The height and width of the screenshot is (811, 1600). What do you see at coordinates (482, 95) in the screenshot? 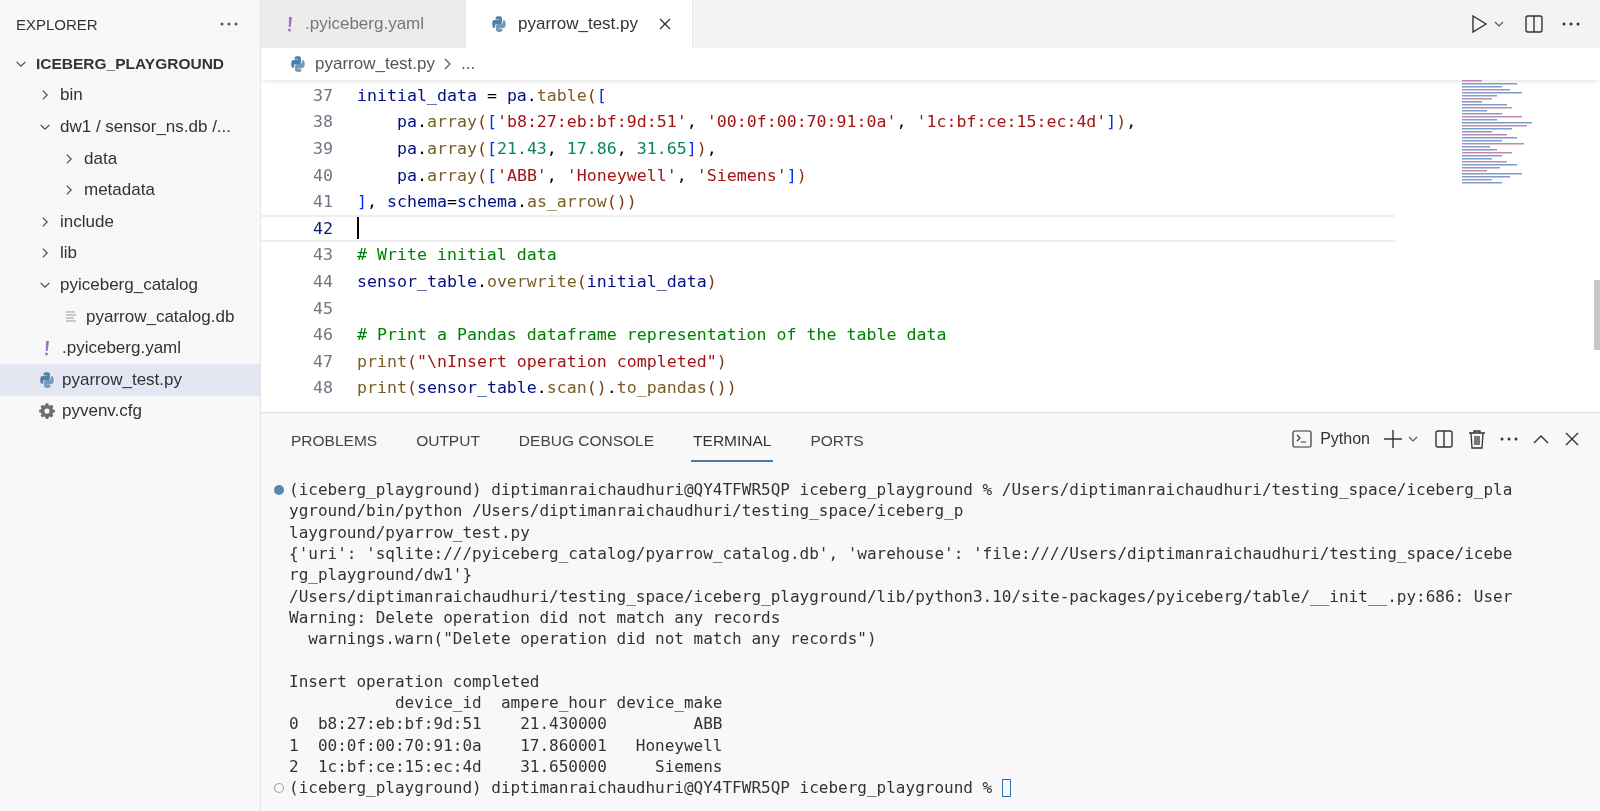
I see `code-line: initial_data = pa.table([` at bounding box center [482, 95].